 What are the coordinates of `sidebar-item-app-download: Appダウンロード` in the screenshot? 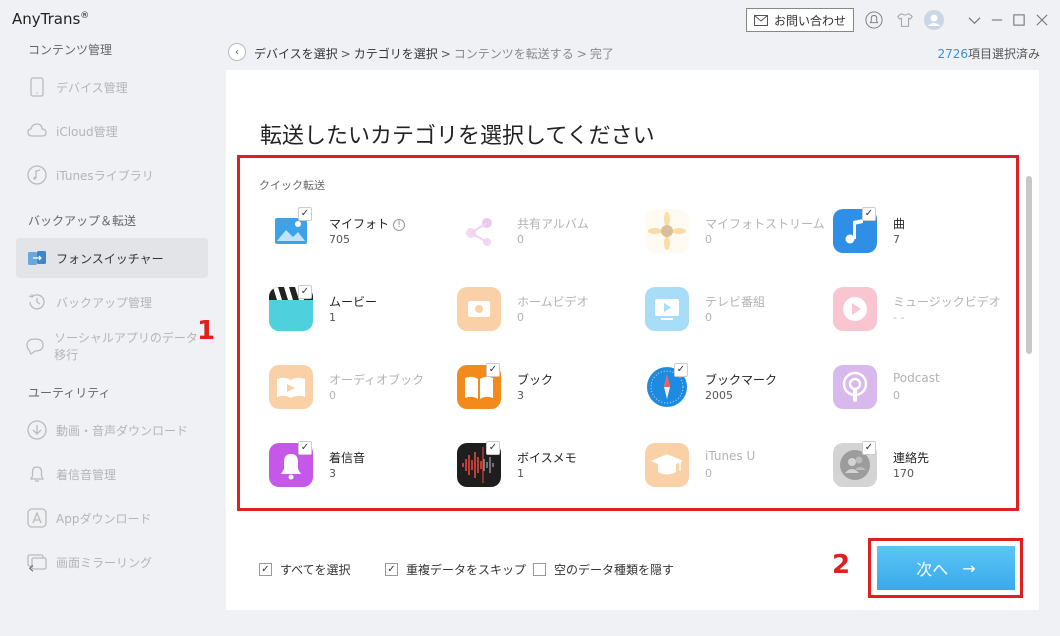 It's located at (112, 518).